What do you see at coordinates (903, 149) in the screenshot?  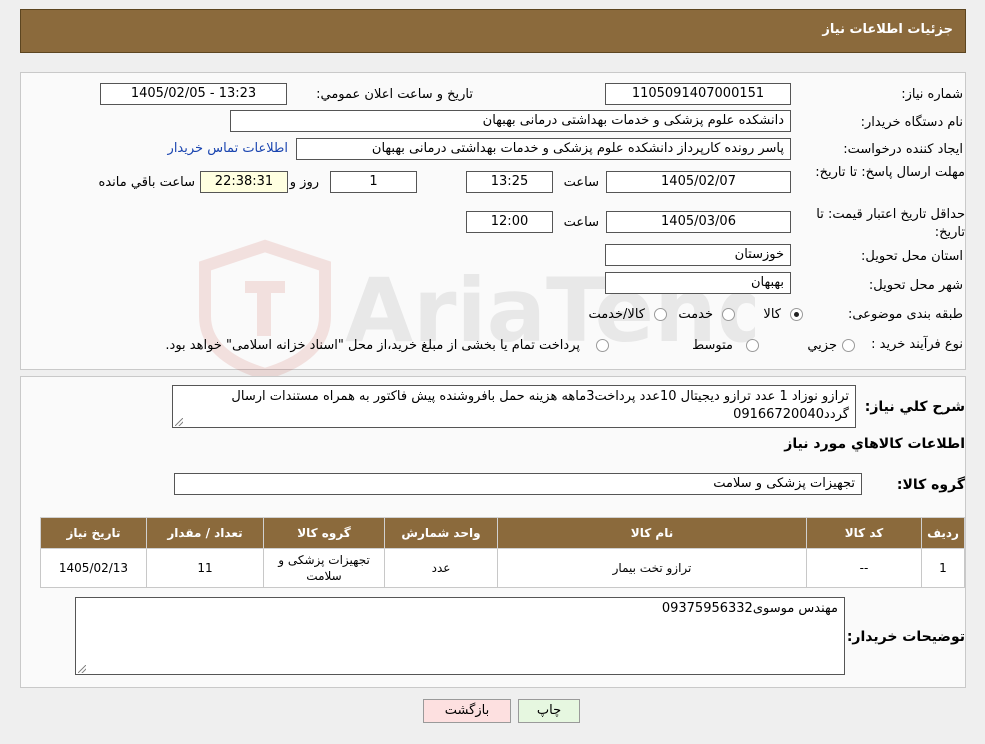 I see `requester-label: ايجاد کننده درخواست:` at bounding box center [903, 149].